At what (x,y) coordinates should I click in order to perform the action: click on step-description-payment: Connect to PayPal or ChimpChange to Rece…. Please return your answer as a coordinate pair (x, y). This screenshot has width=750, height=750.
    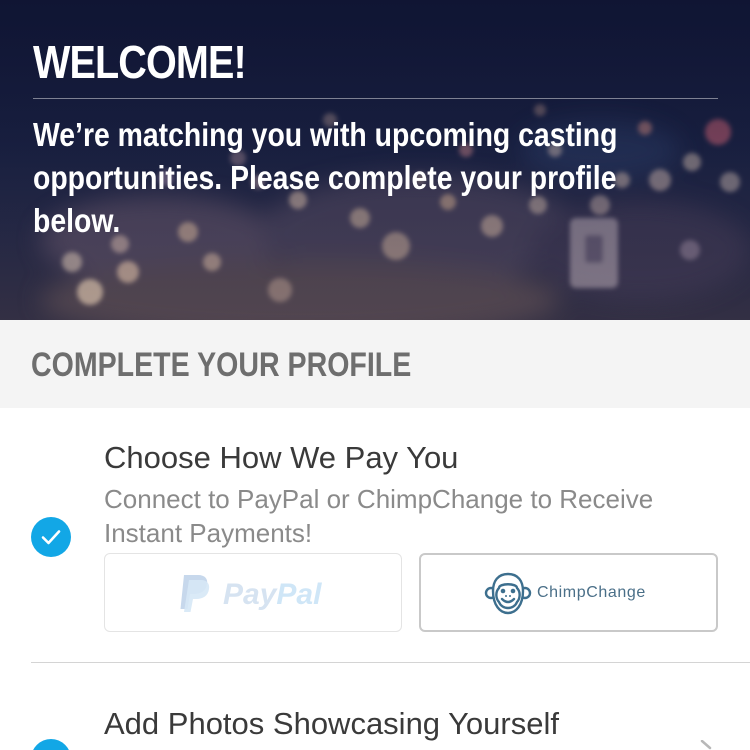
    Looking at the image, I should click on (379, 516).